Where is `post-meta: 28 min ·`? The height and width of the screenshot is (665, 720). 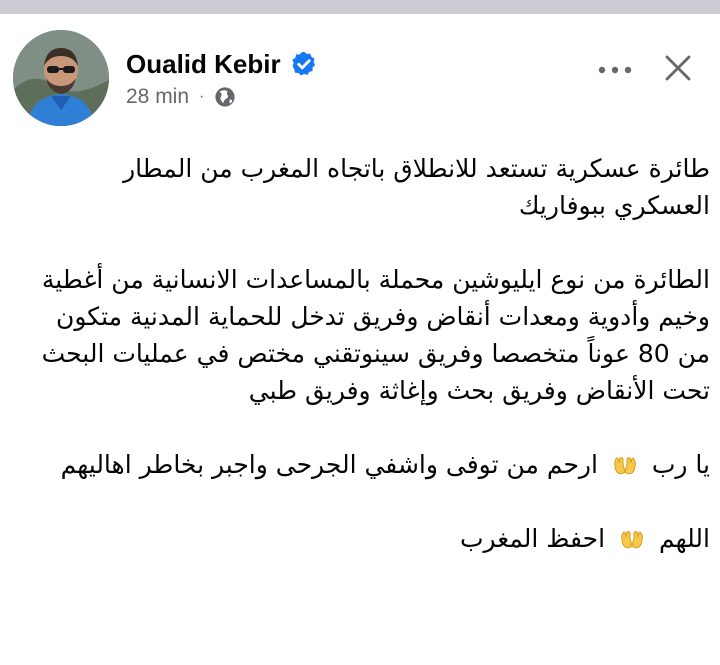 post-meta: 28 min · is located at coordinates (181, 97).